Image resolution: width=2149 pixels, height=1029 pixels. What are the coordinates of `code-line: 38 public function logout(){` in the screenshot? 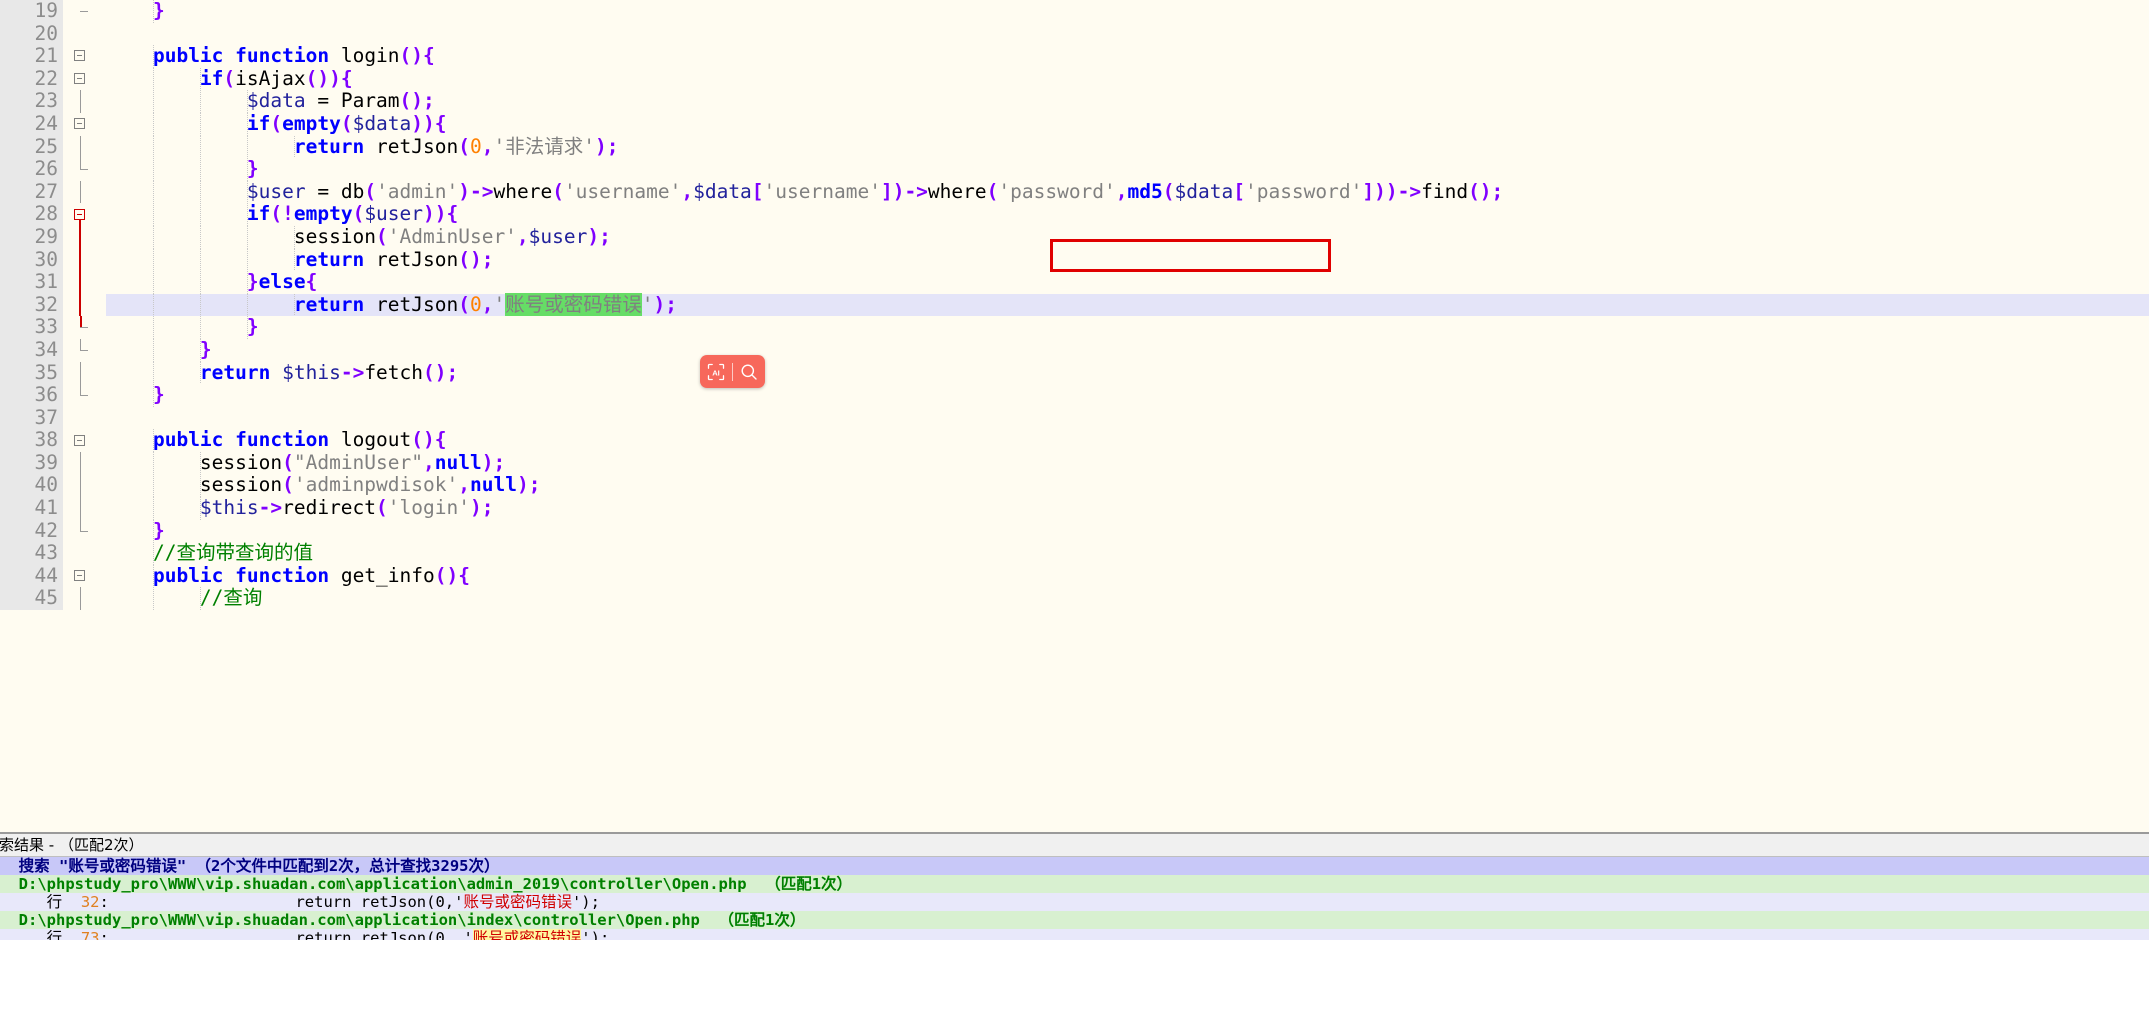 It's located at (1074, 440).